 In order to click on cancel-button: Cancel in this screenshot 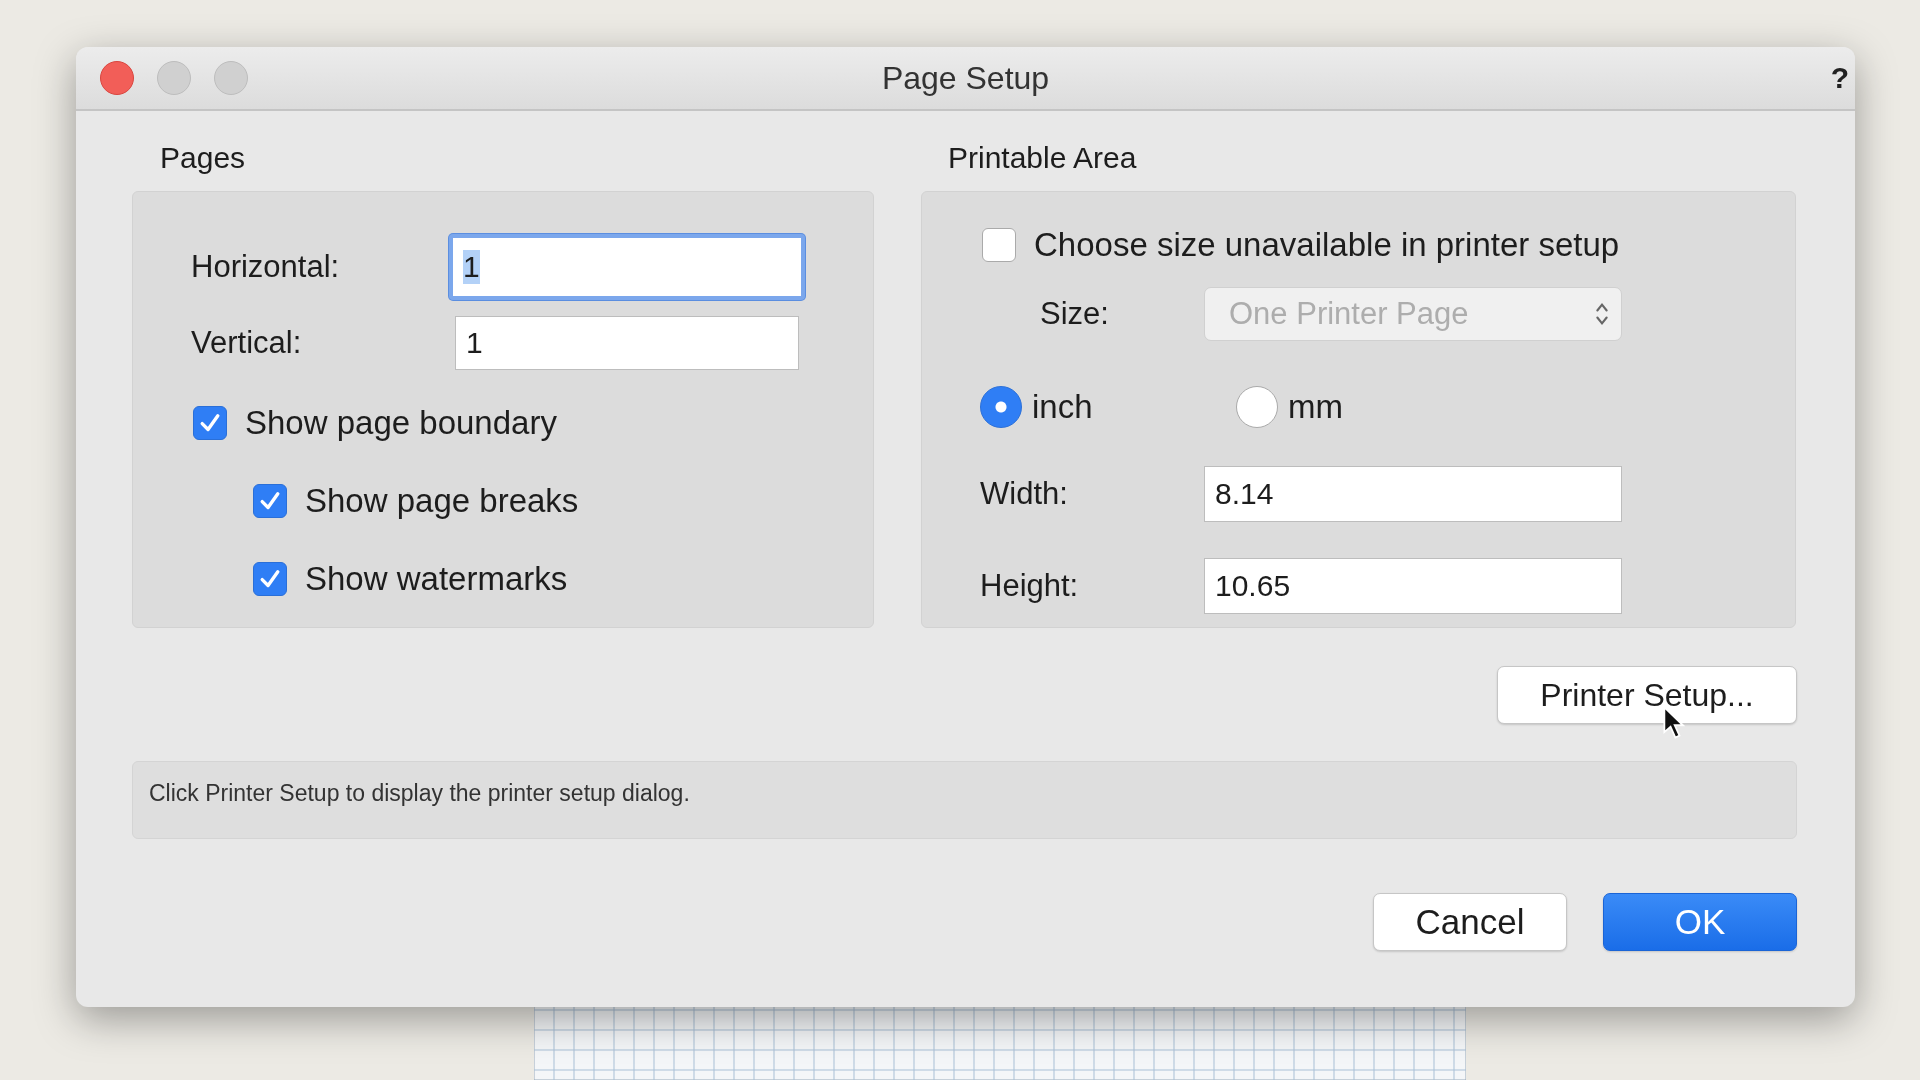, I will do `click(1470, 922)`.